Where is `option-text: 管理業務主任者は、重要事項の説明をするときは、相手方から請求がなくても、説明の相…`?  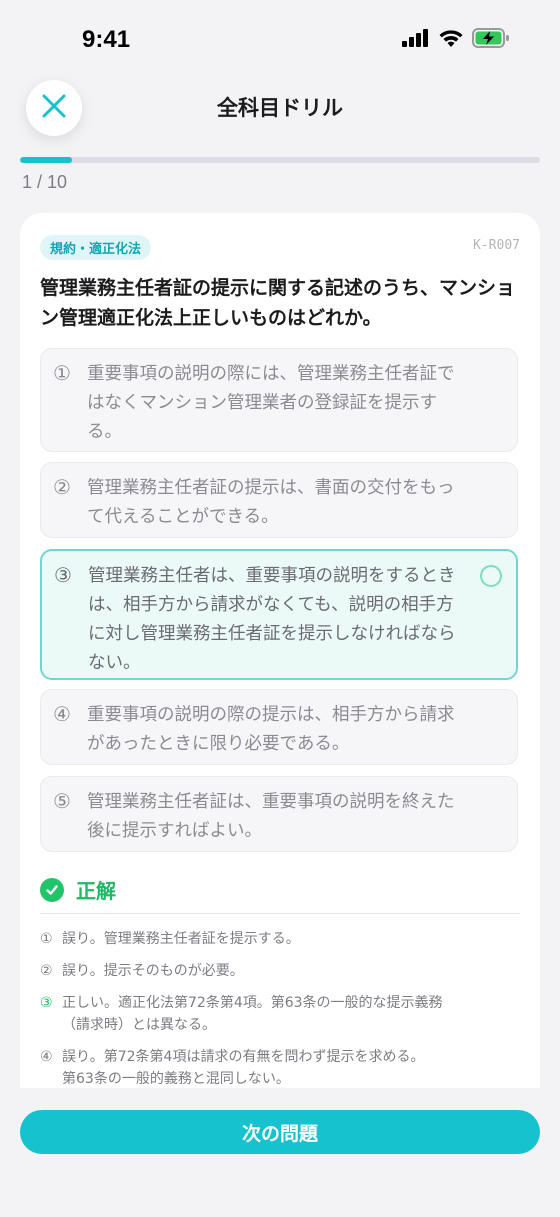
option-text: 管理業務主任者は、重要事項の説明をするときは、相手方から請求がなくても、説明の相… is located at coordinates (272, 619).